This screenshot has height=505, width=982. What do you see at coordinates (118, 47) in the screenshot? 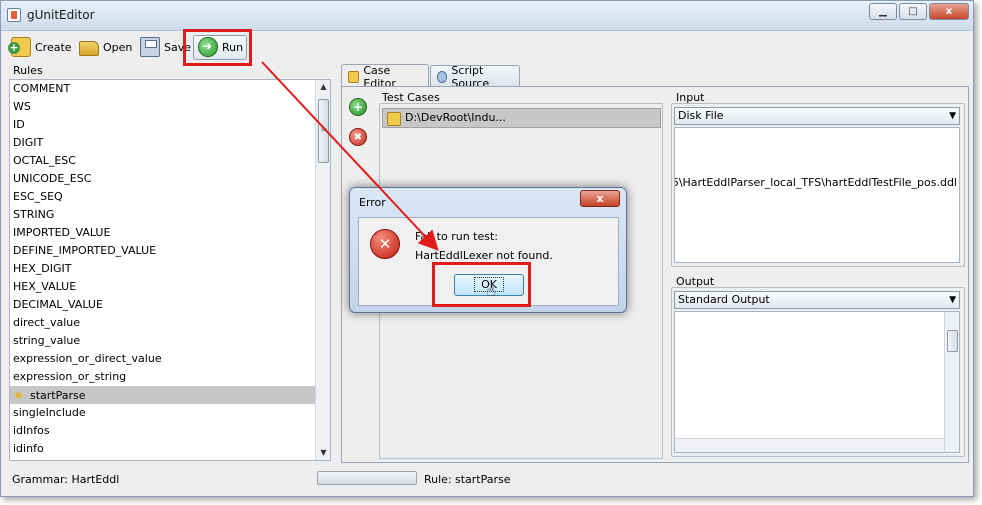
I see `open-label: Open` at bounding box center [118, 47].